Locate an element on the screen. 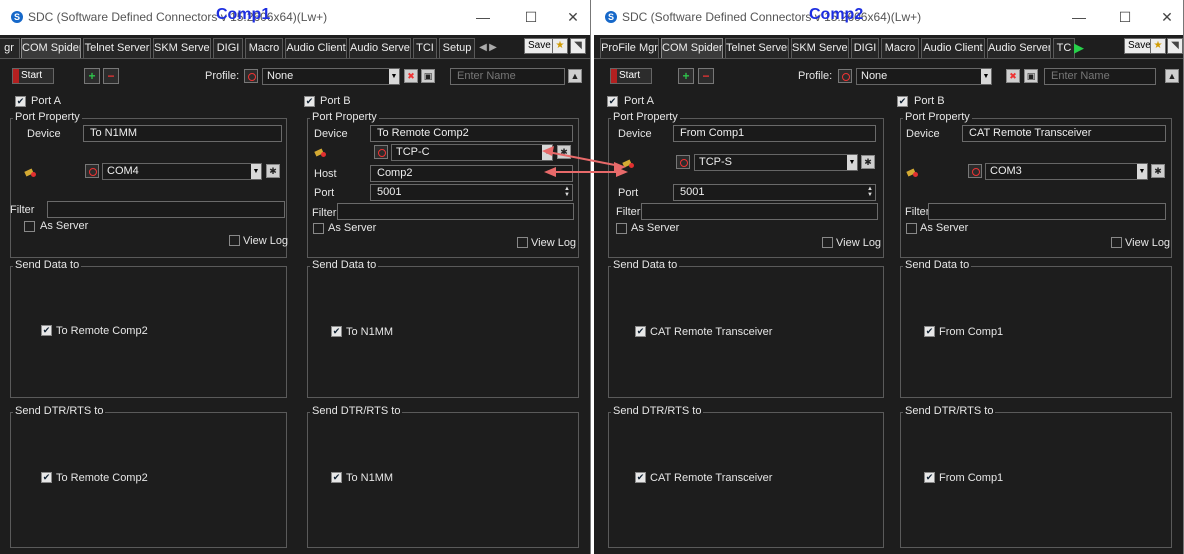  tab-setup: Setup is located at coordinates (457, 48).